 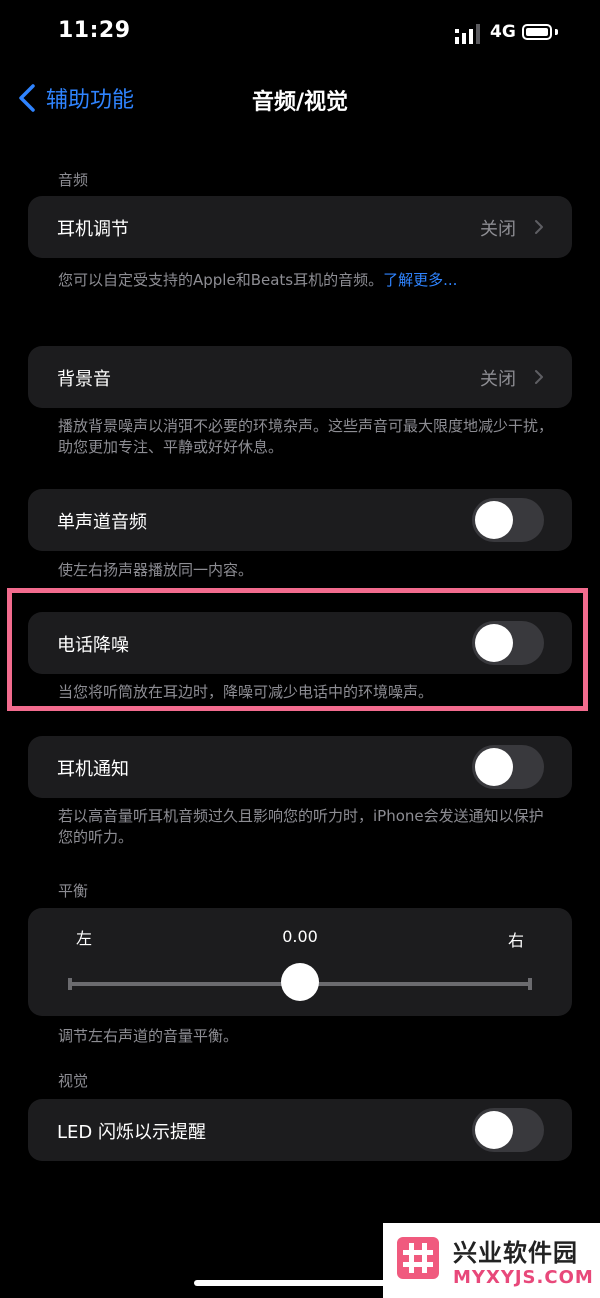 What do you see at coordinates (300, 1130) in the screenshot?
I see `led-flash-row: LED 闪烁以示提醒` at bounding box center [300, 1130].